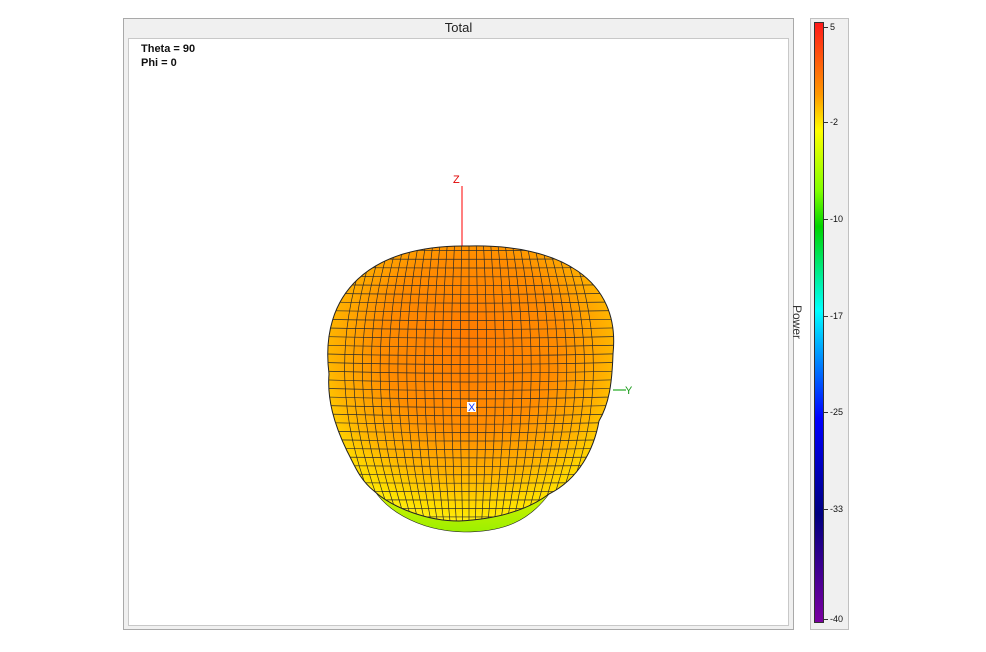 The width and height of the screenshot is (986, 652). I want to click on colorbar-title: Power, so click(797, 322).